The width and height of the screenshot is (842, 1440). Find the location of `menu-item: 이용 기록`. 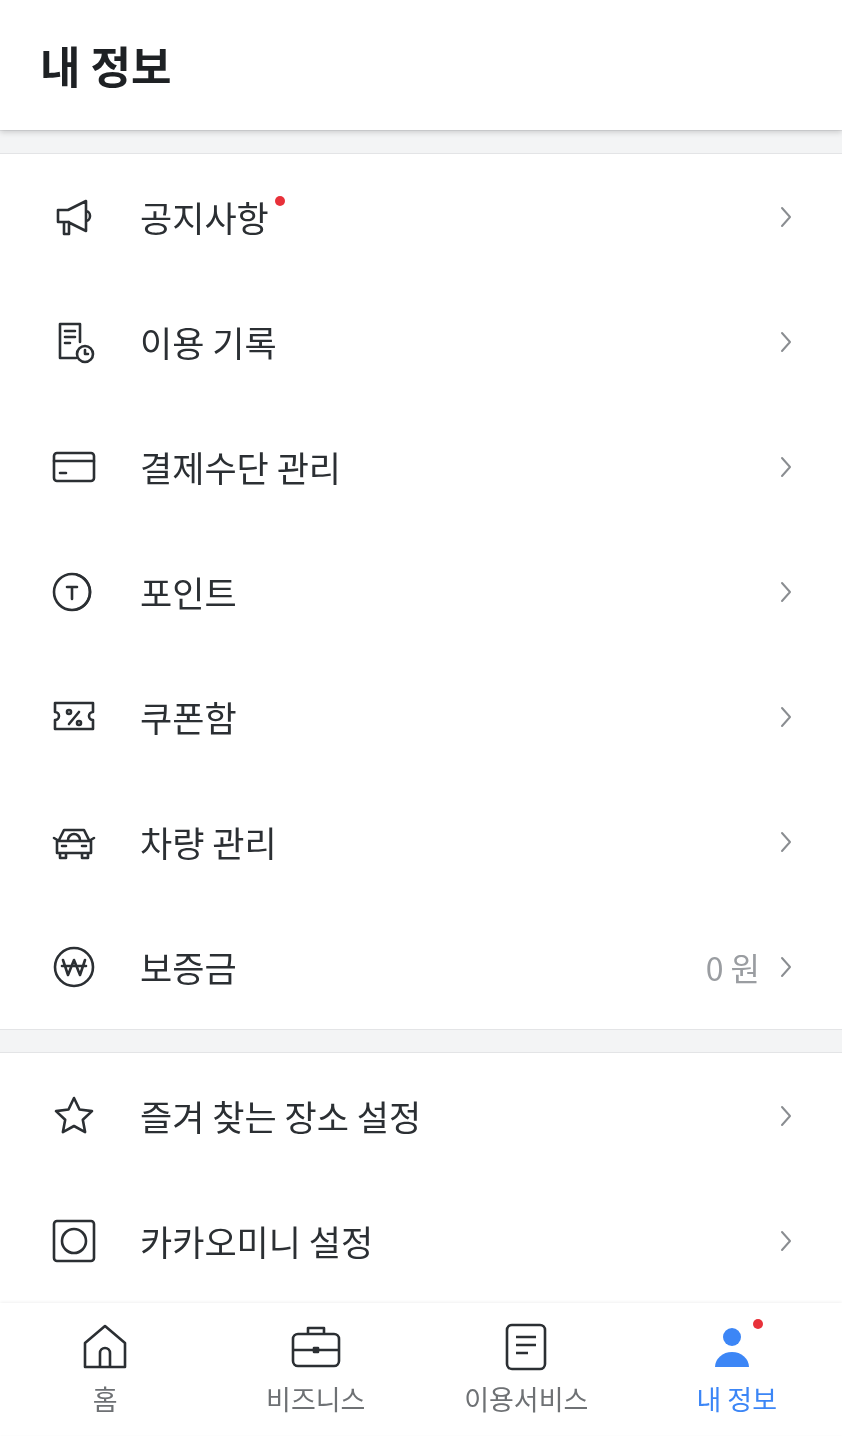

menu-item: 이용 기록 is located at coordinates (421, 341).